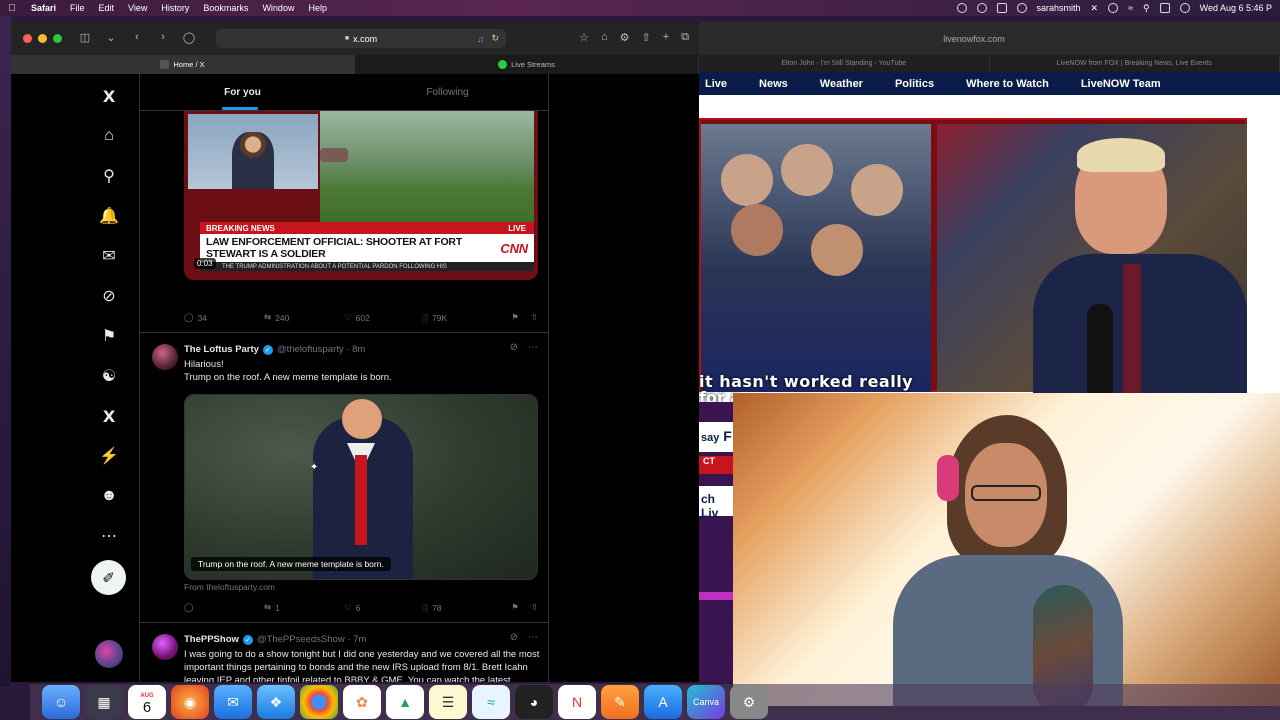 The width and height of the screenshot is (1280, 720). I want to click on app-store-icon: A, so click(663, 702).